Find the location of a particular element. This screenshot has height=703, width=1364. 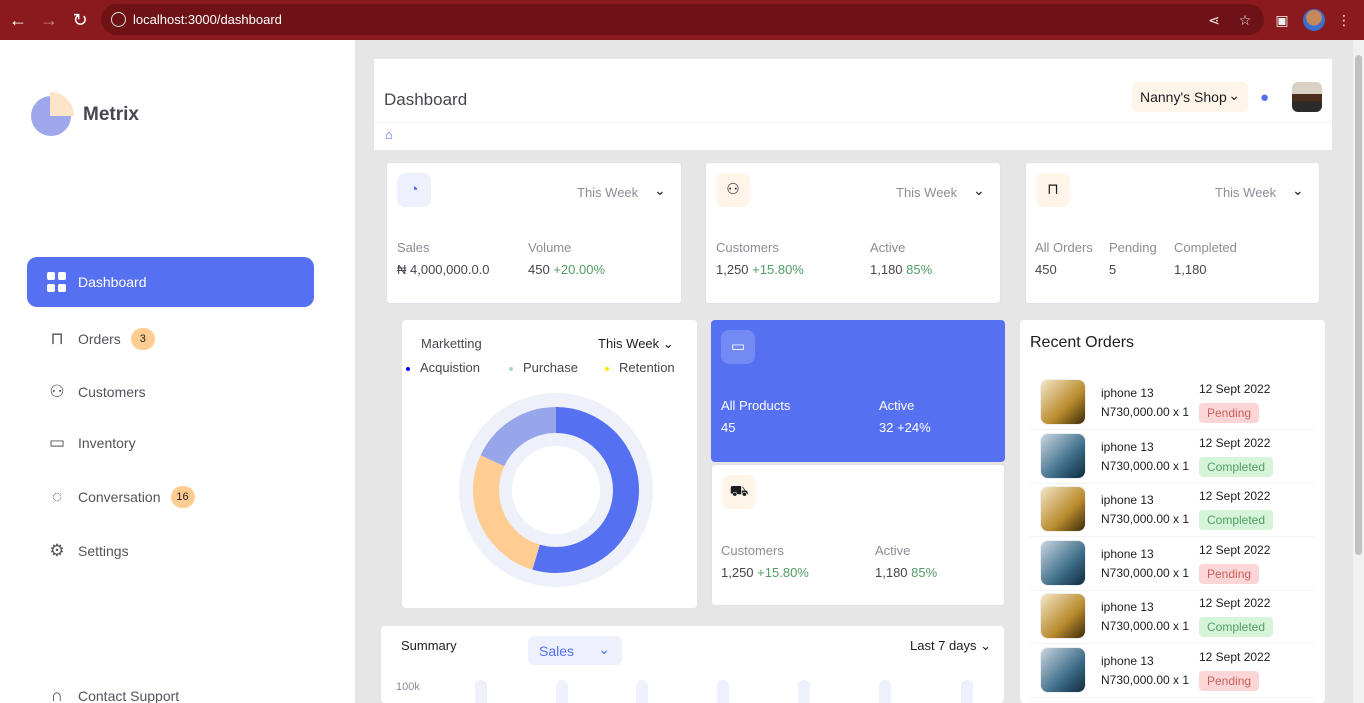

sidebar-item-settings: ⚙ Settings is located at coordinates (170, 551).